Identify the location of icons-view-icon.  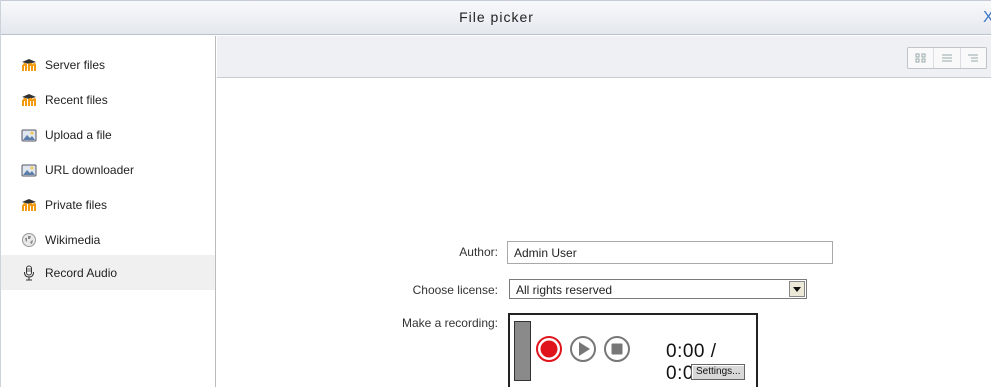
(921, 58).